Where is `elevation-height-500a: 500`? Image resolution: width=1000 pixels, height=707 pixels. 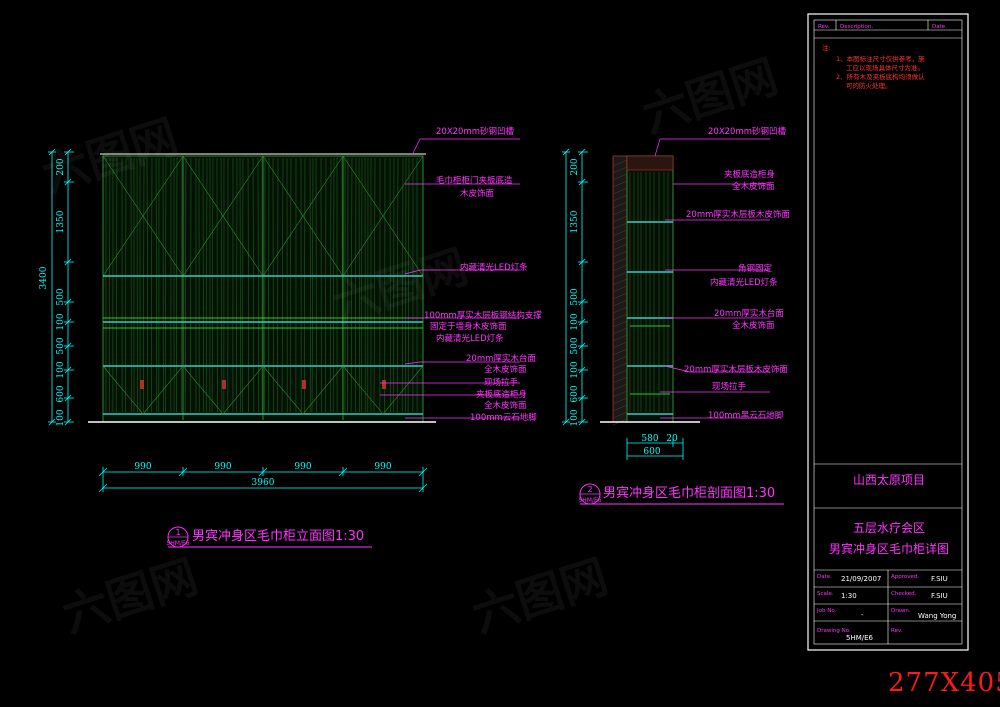 elevation-height-500a: 500 is located at coordinates (61, 296).